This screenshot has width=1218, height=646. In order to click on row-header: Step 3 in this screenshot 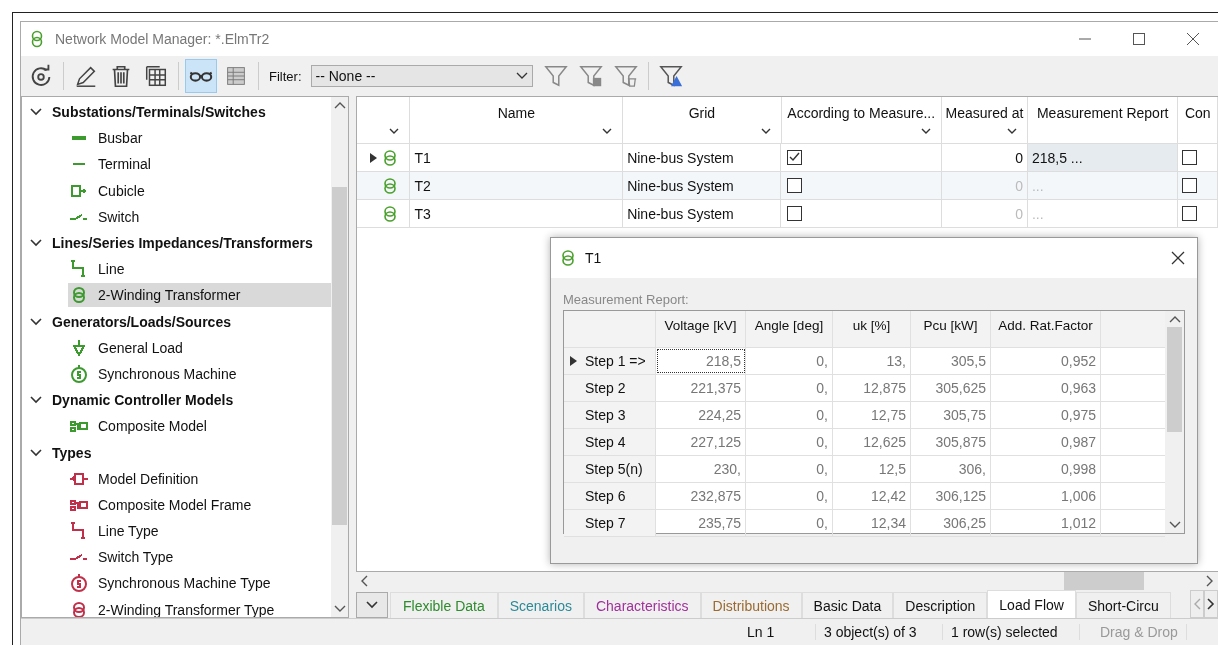, I will do `click(610, 415)`.